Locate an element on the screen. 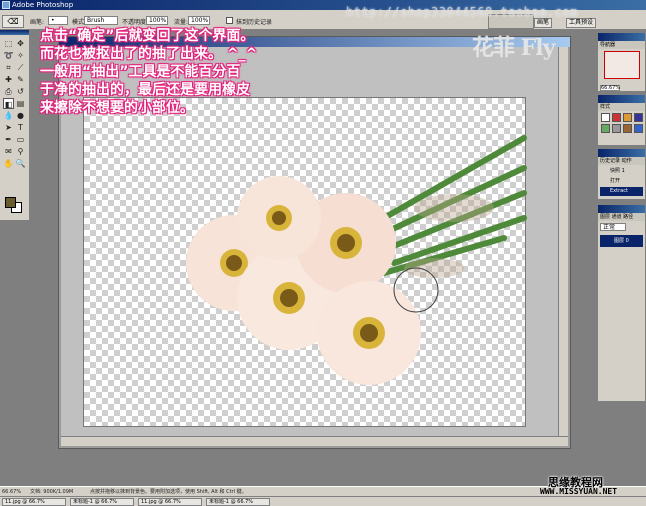 The width and height of the screenshot is (646, 506). horizontal-scrollbar is located at coordinates (314, 441).